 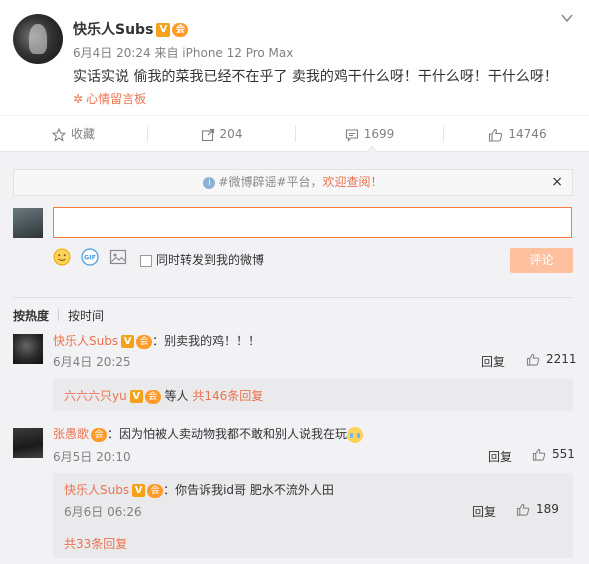 I want to click on comment-count: 1699, so click(x=379, y=134).